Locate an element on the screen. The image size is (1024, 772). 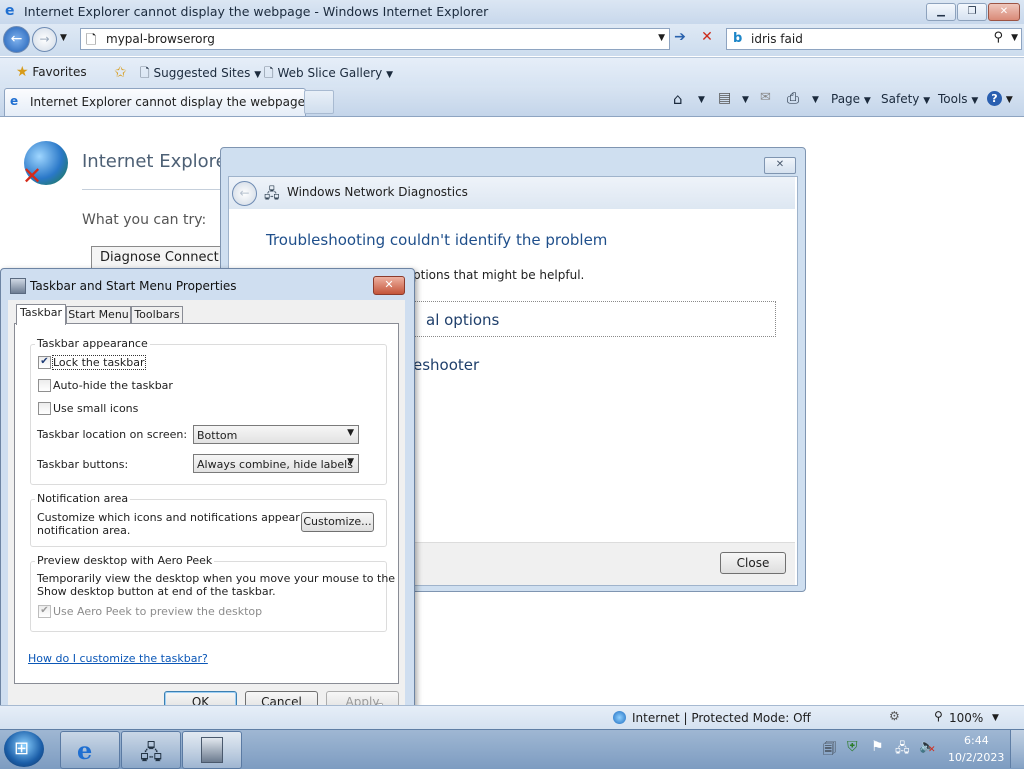
maximize-button: ❐ is located at coordinates (972, 12).